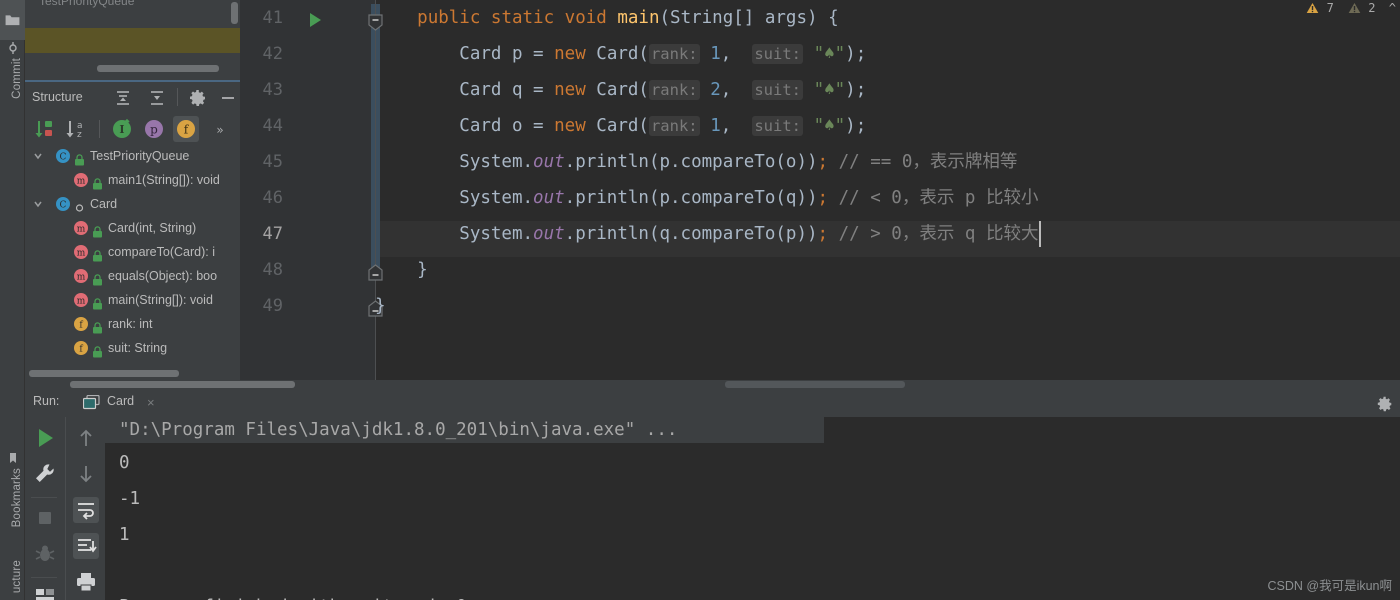  I want to click on bookmark-icon, so click(13, 458).